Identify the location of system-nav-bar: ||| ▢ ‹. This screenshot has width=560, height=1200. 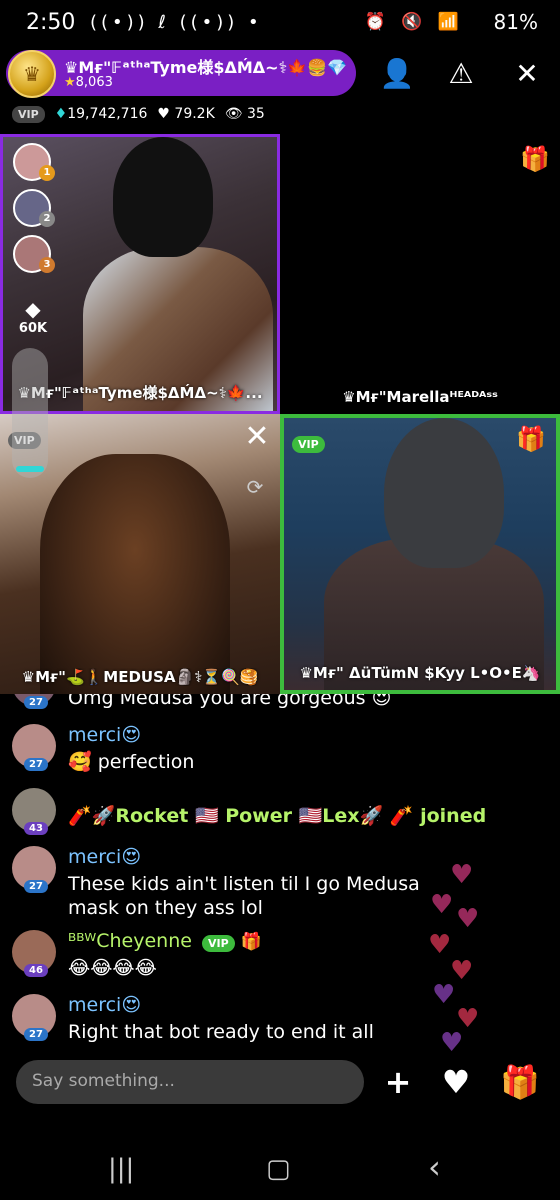
(280, 1170).